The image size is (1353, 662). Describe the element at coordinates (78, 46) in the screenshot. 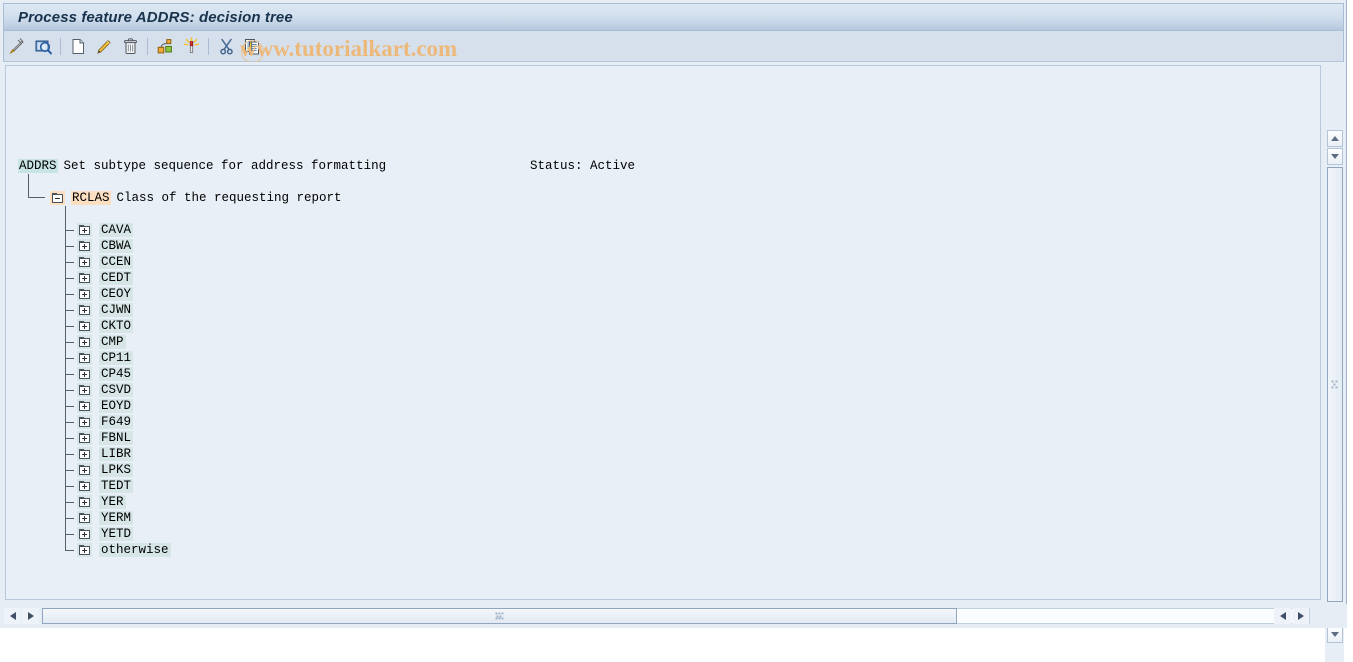

I see `new-document-icon` at that location.